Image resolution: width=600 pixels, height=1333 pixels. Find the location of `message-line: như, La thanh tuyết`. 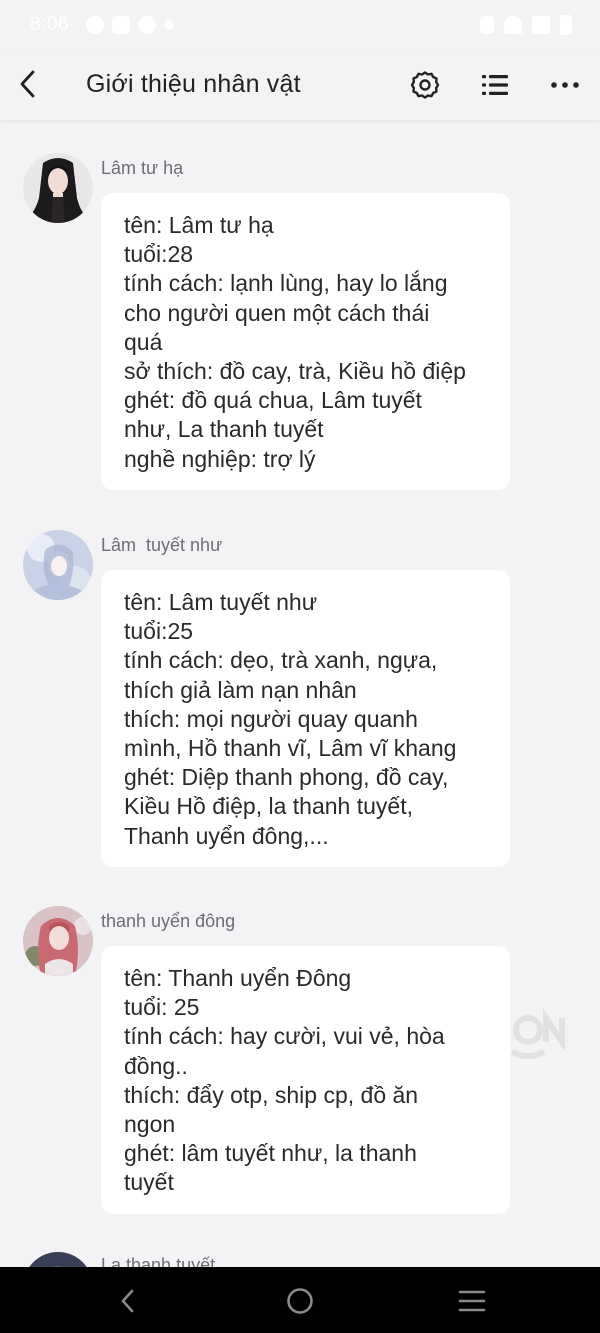

message-line: như, La thanh tuyết is located at coordinates (224, 429).